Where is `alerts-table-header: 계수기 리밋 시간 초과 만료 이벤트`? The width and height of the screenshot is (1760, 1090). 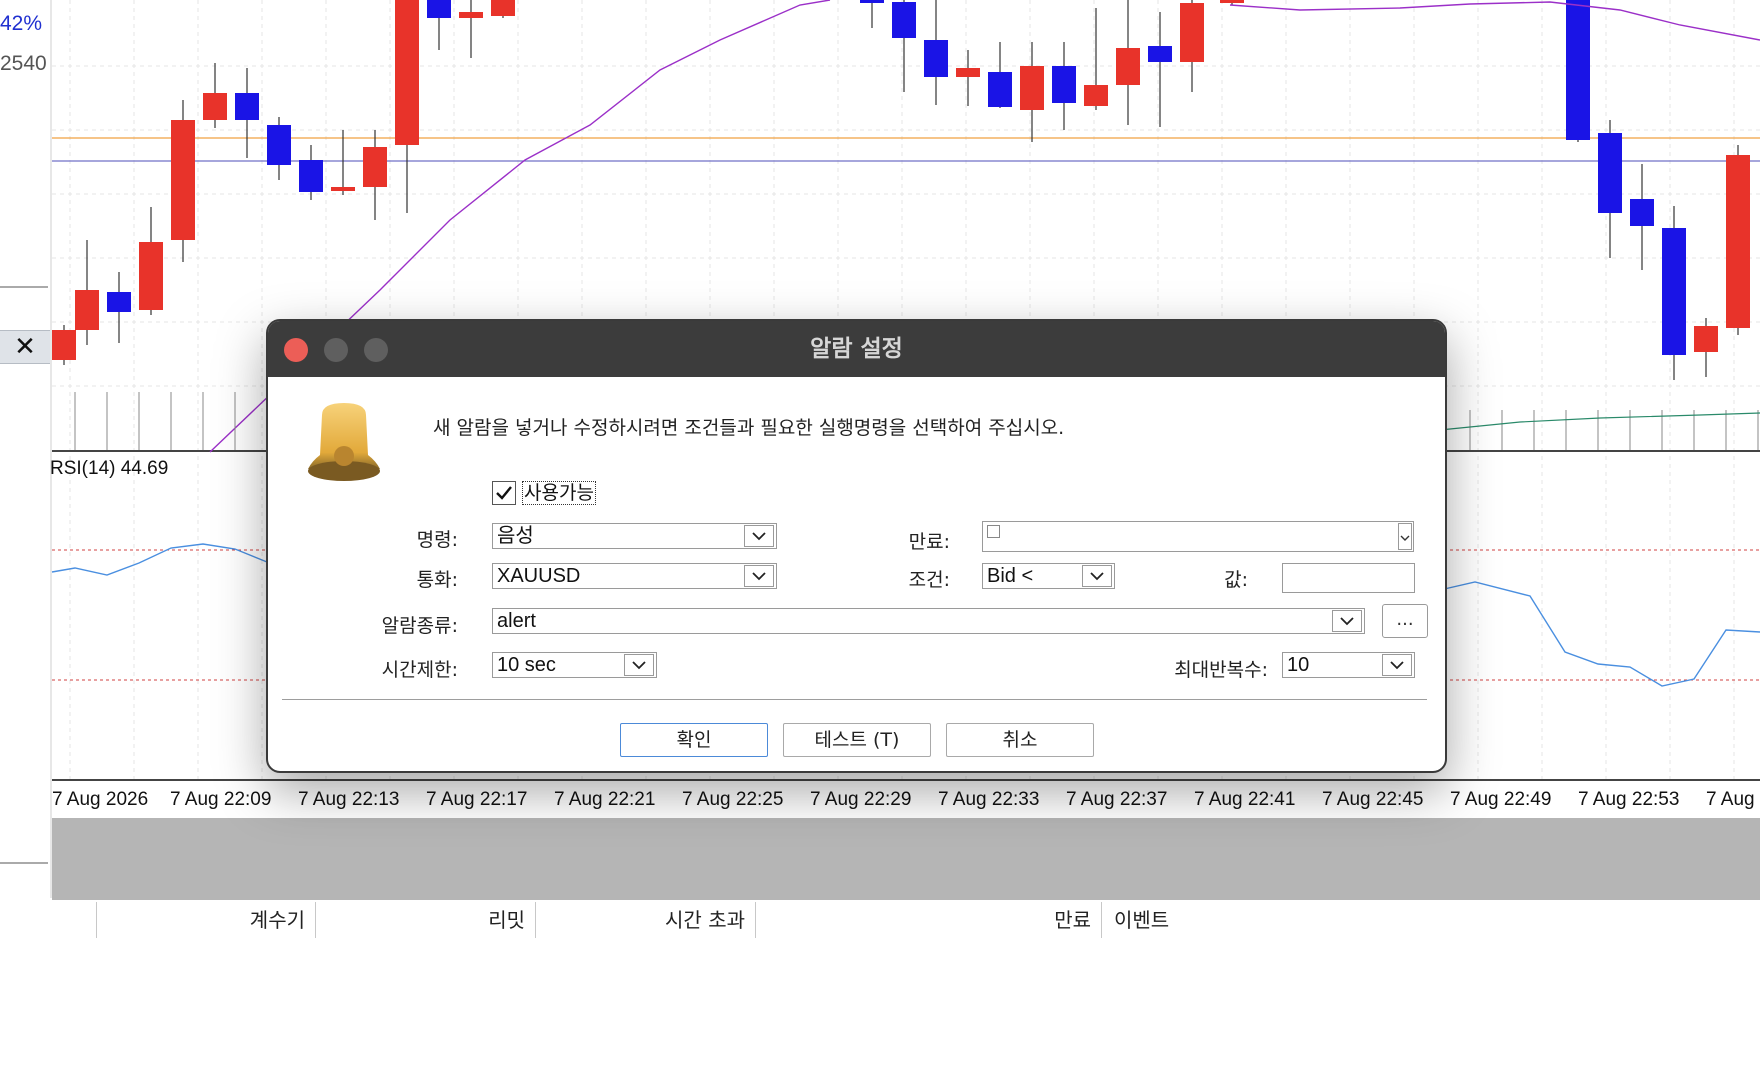
alerts-table-header: 계수기 리밋 시간 초과 만료 이벤트 is located at coordinates (880, 920).